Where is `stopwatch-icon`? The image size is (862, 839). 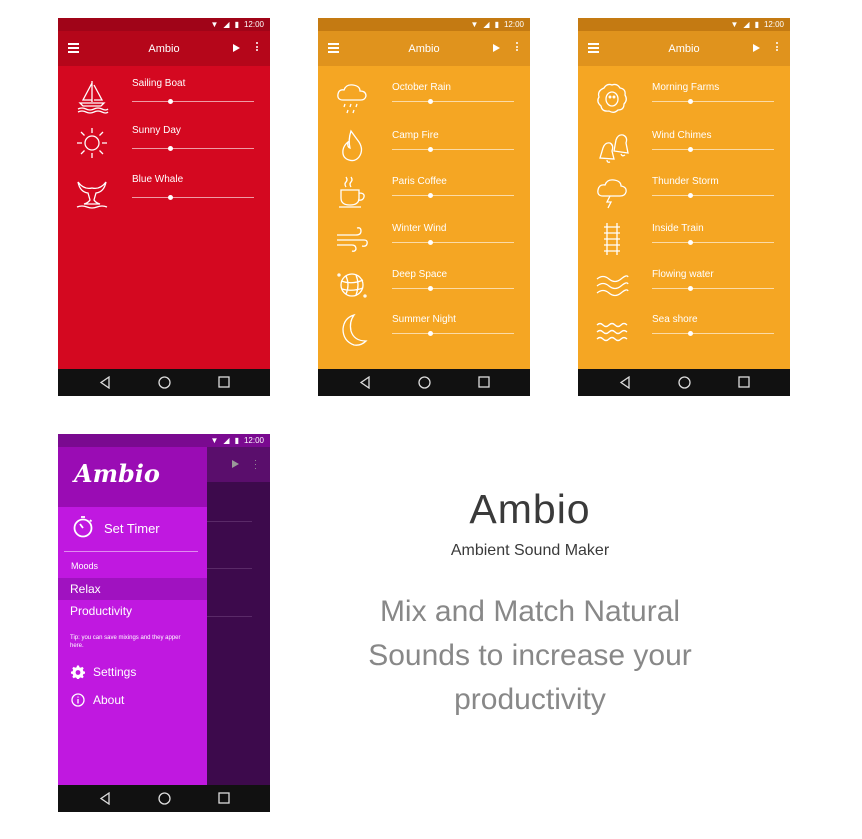 stopwatch-icon is located at coordinates (83, 527).